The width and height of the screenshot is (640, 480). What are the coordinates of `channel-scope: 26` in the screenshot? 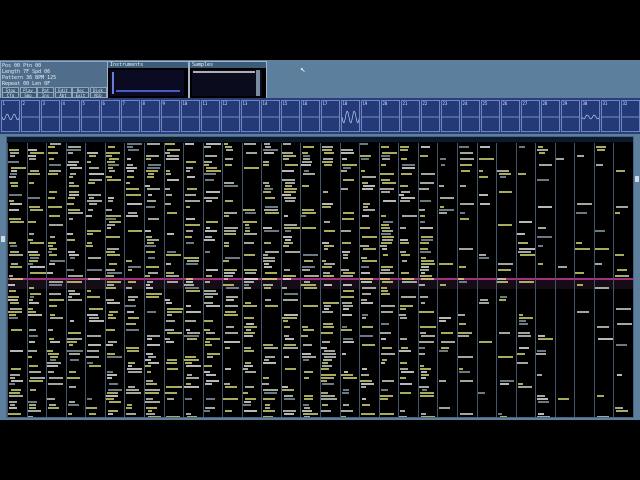 It's located at (510, 116).